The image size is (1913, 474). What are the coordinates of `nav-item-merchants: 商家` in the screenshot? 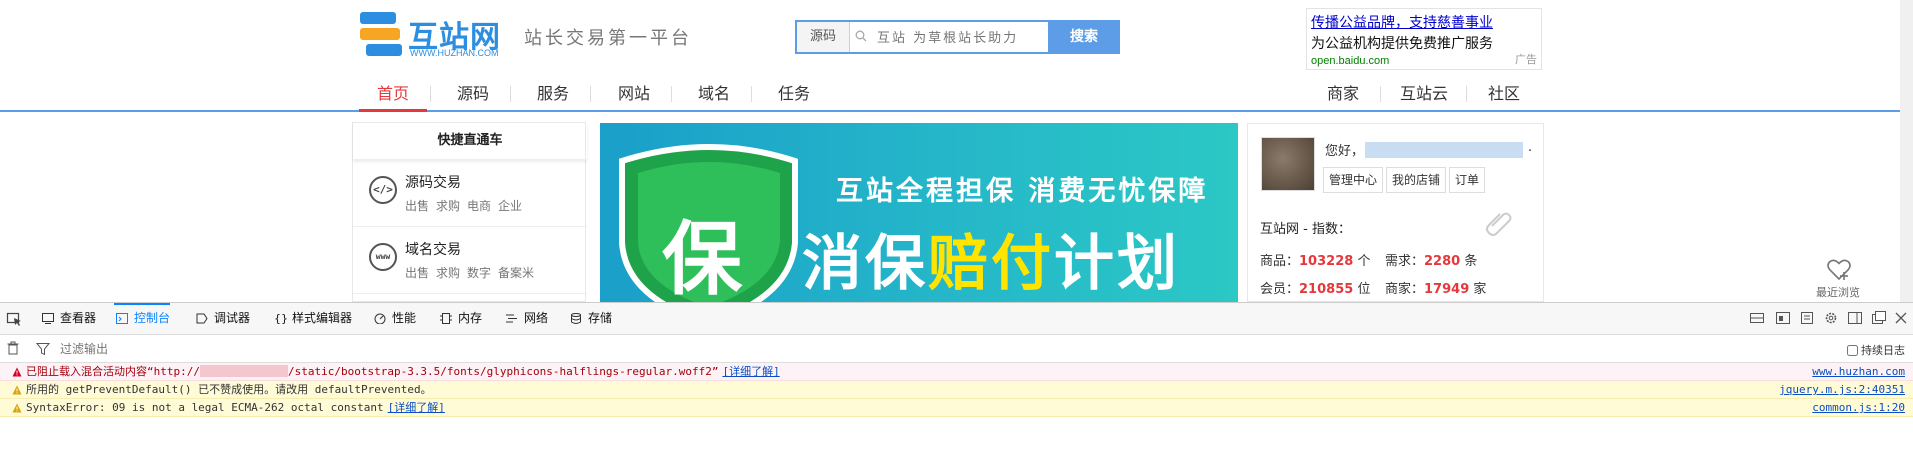 It's located at (1343, 95).